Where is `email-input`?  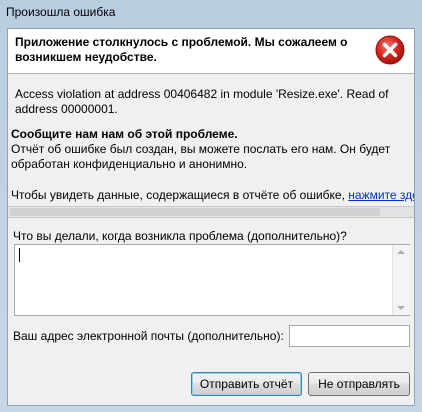 email-input is located at coordinates (349, 336).